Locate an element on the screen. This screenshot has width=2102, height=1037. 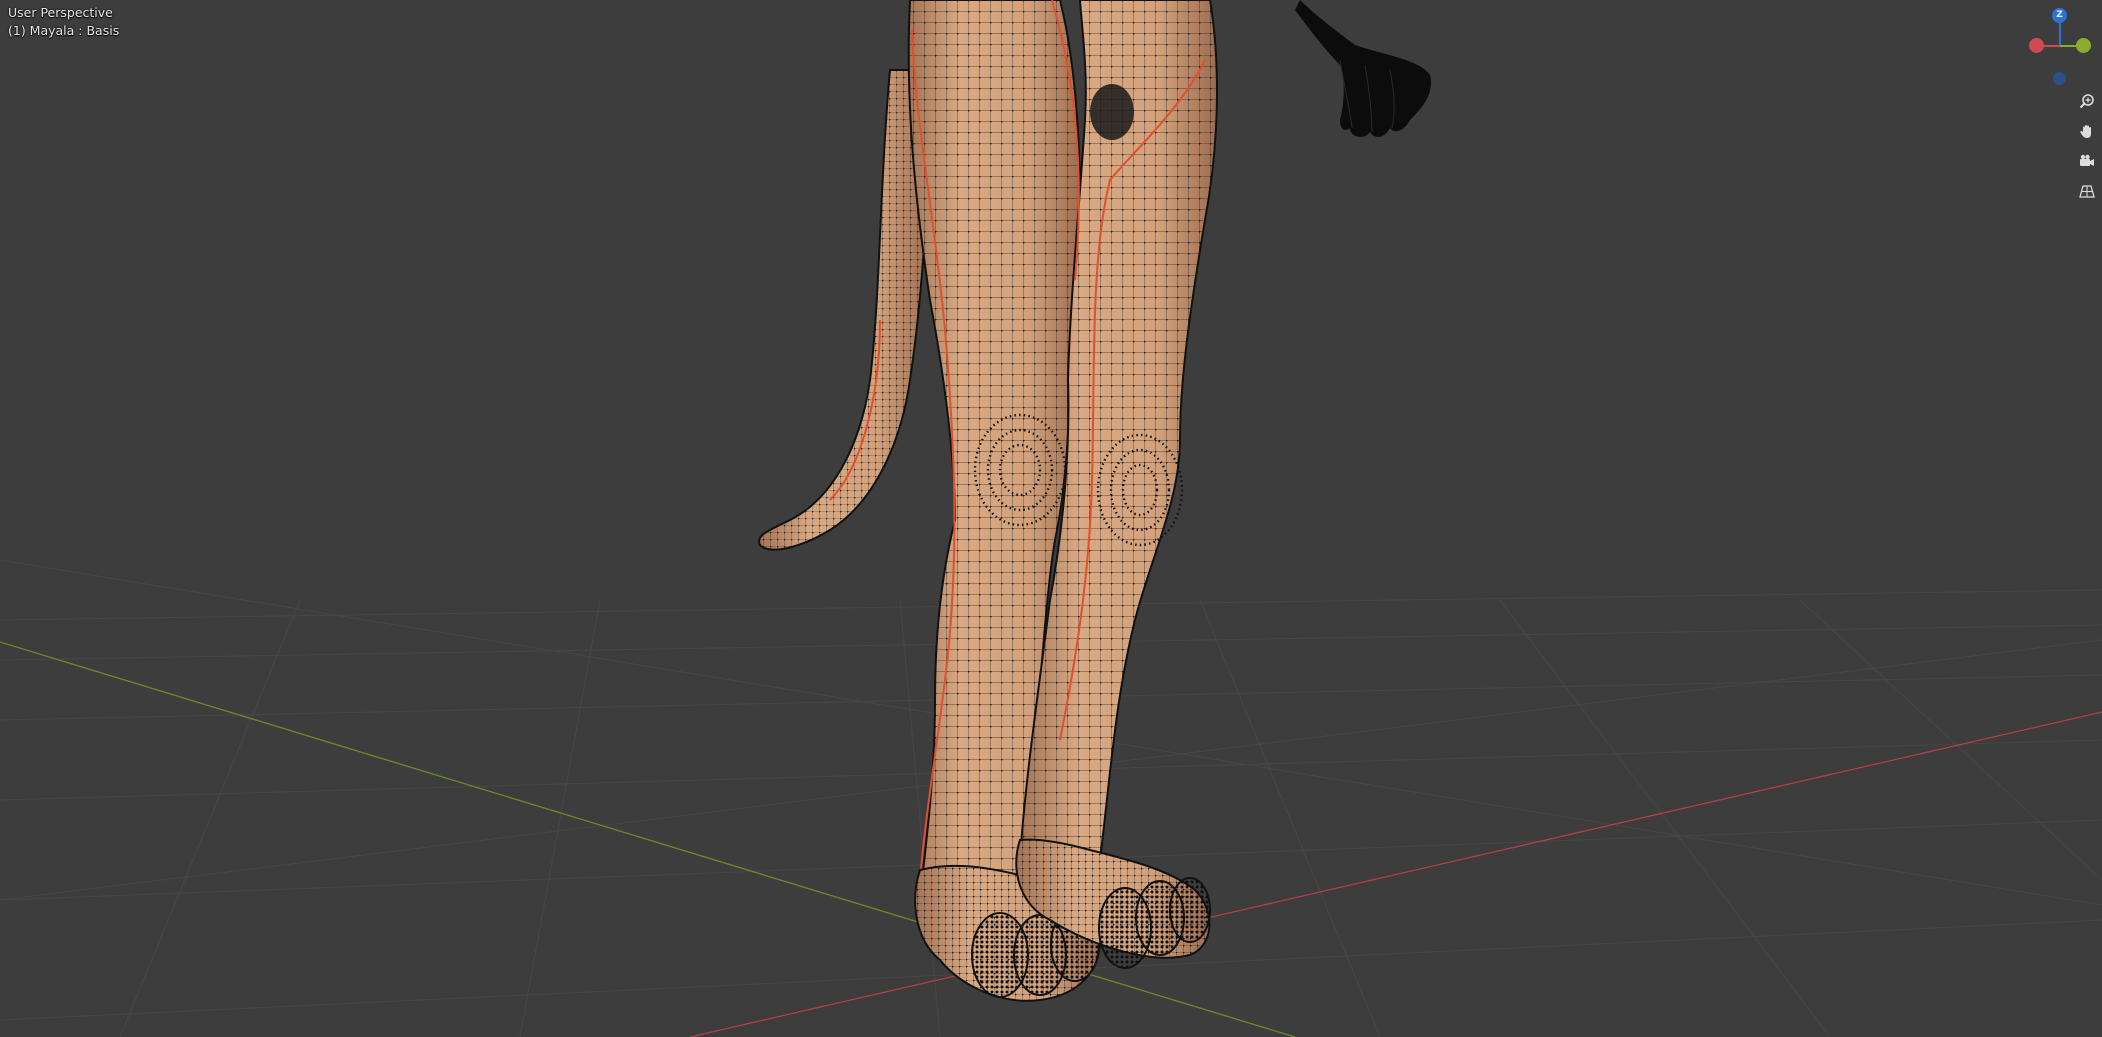
camera-view-button is located at coordinates (2087, 161).